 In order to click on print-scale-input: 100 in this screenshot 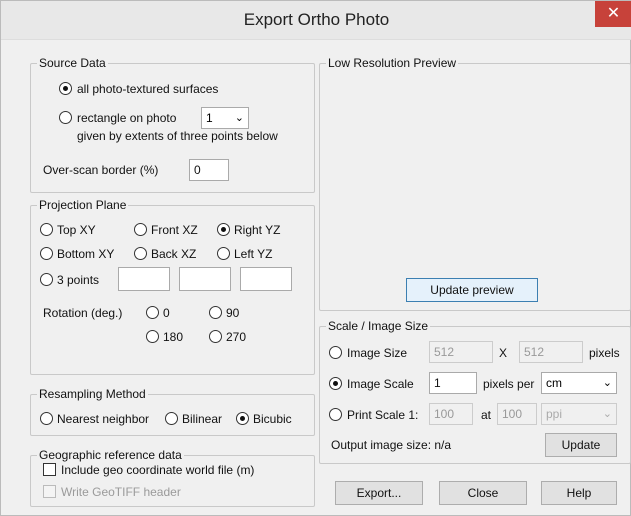, I will do `click(451, 414)`.